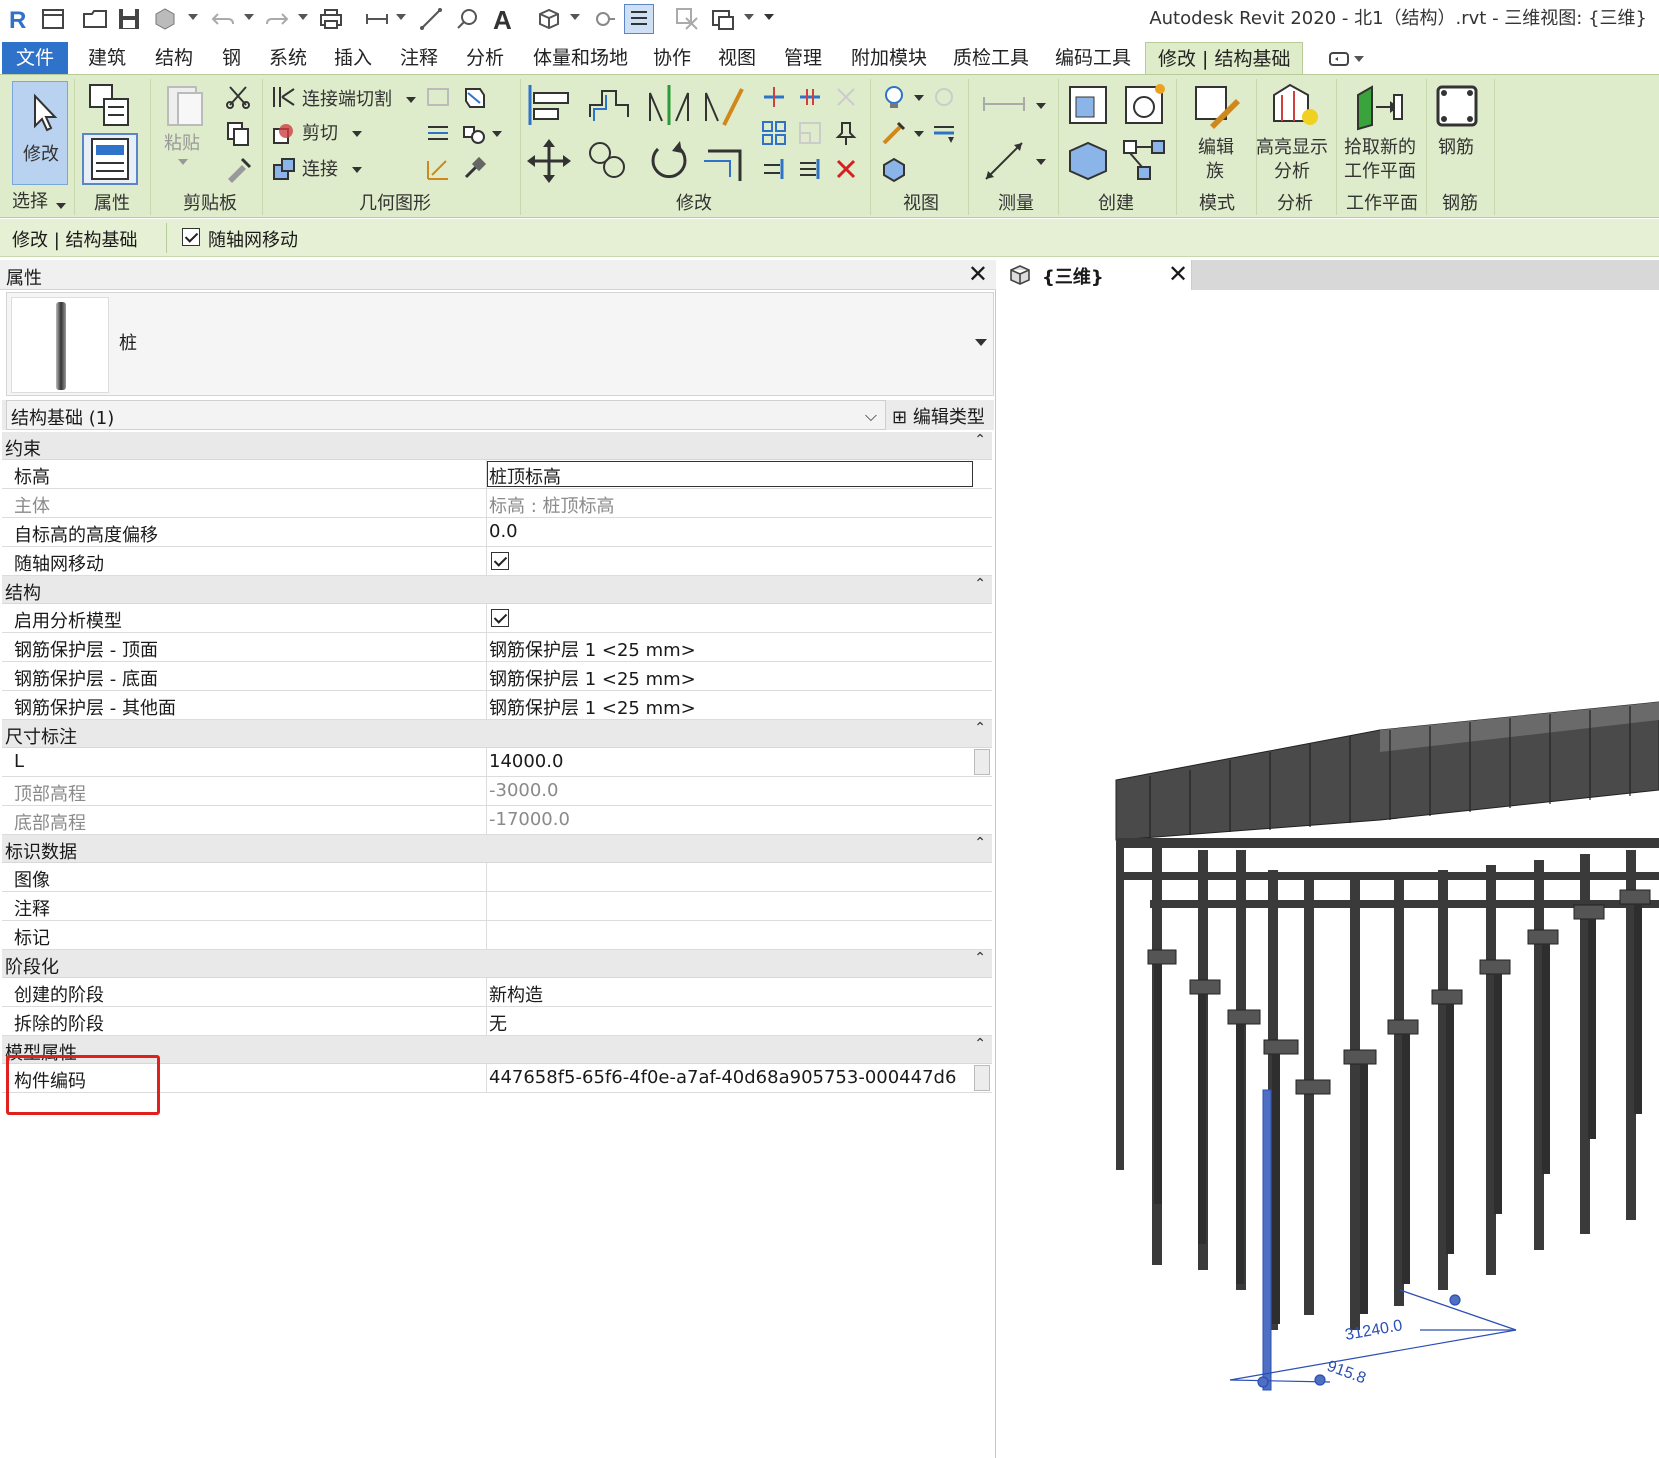 This screenshot has height=1458, width=1659. Describe the element at coordinates (810, 169) in the screenshot. I see `trim-single-icon` at that location.